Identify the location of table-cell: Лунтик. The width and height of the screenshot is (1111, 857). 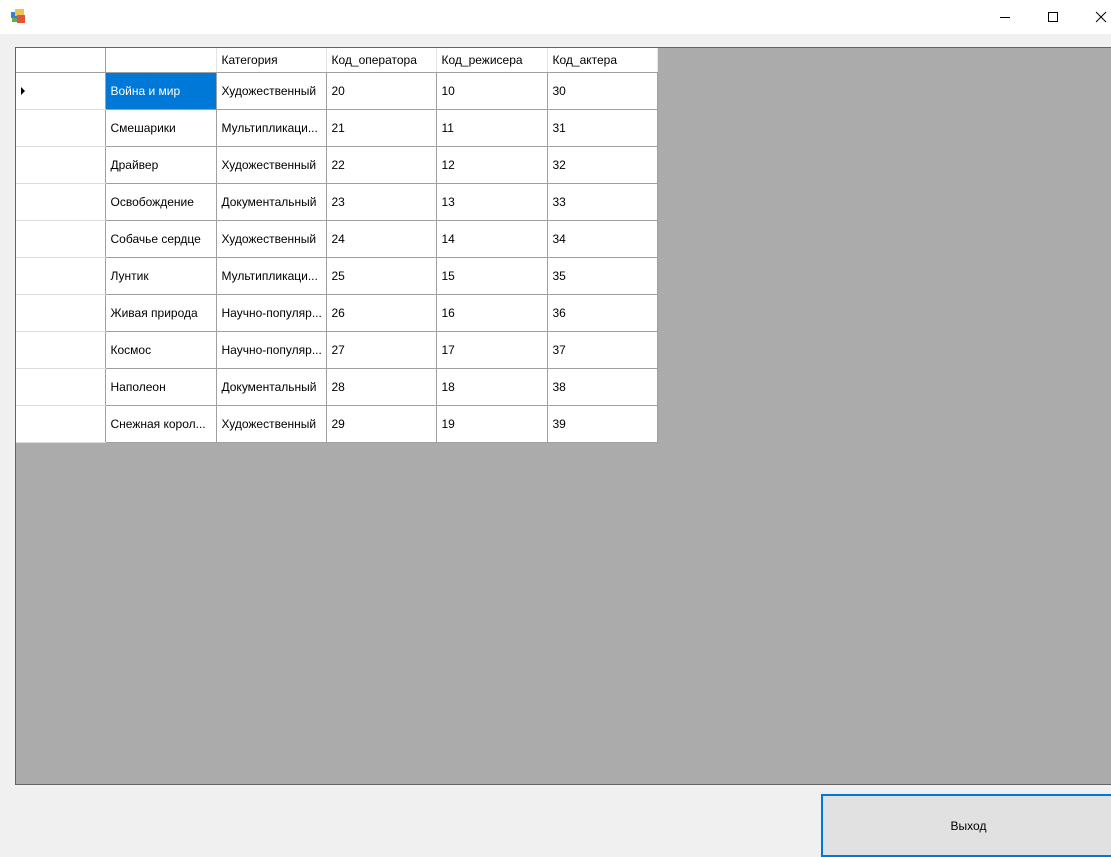
(161, 276).